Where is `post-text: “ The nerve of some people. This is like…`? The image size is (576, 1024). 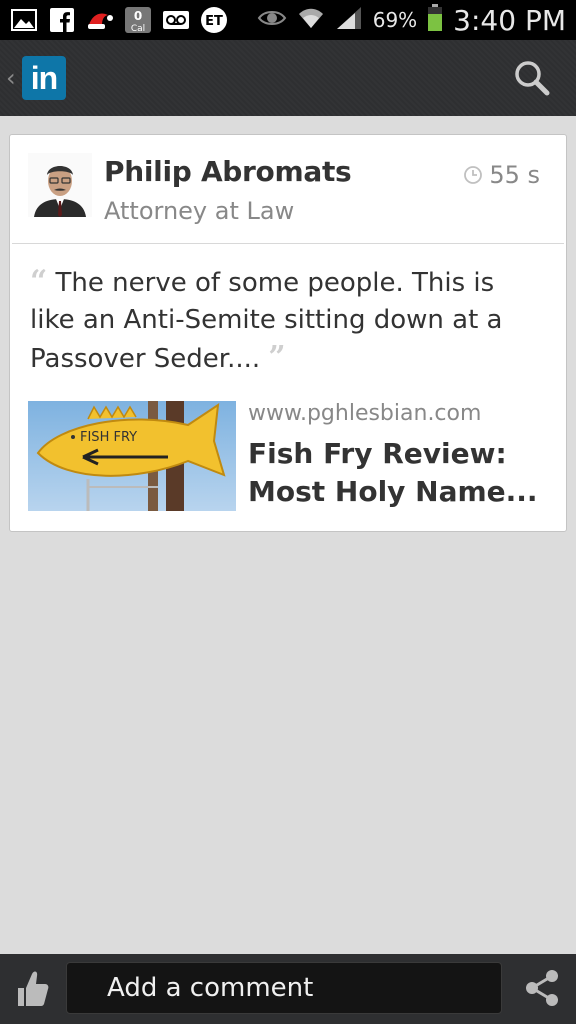
post-text: “ The nerve of some people. This is like… is located at coordinates (280, 320).